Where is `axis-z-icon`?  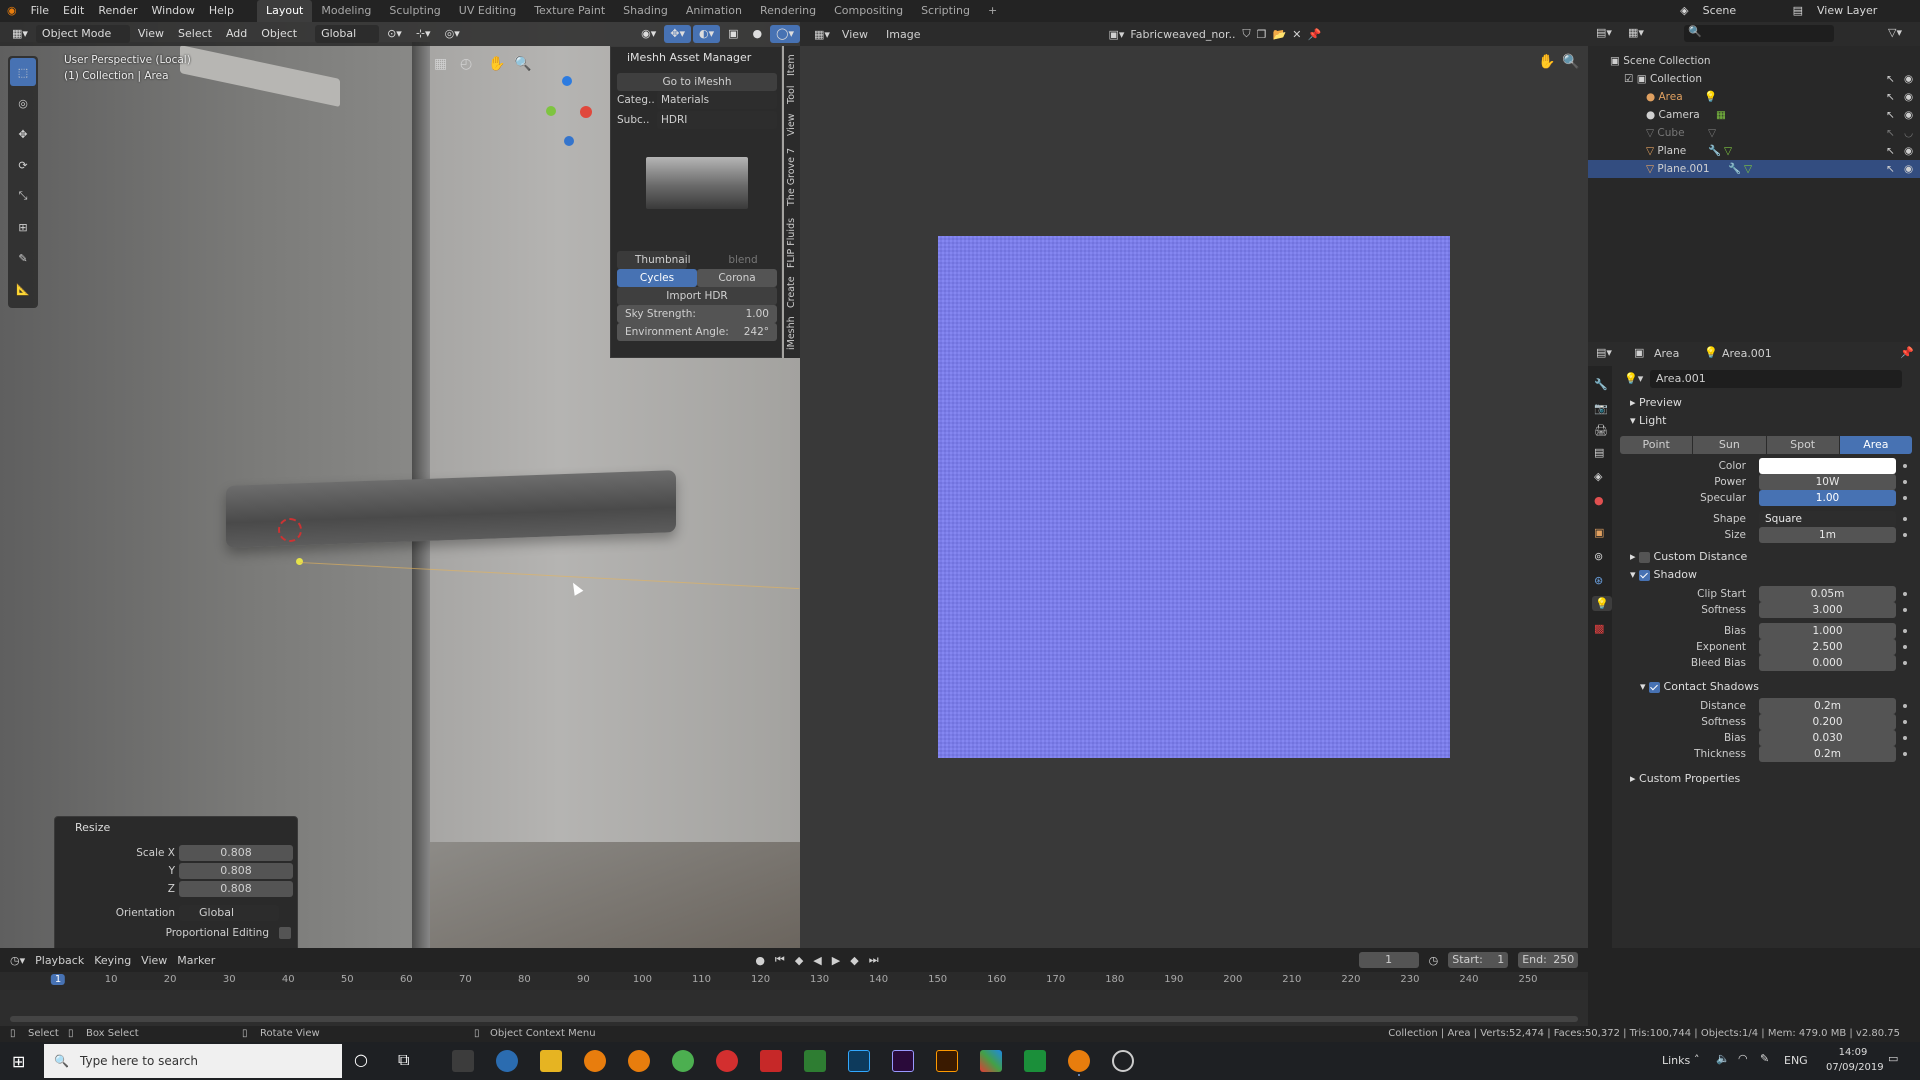
axis-z-icon is located at coordinates (567, 81).